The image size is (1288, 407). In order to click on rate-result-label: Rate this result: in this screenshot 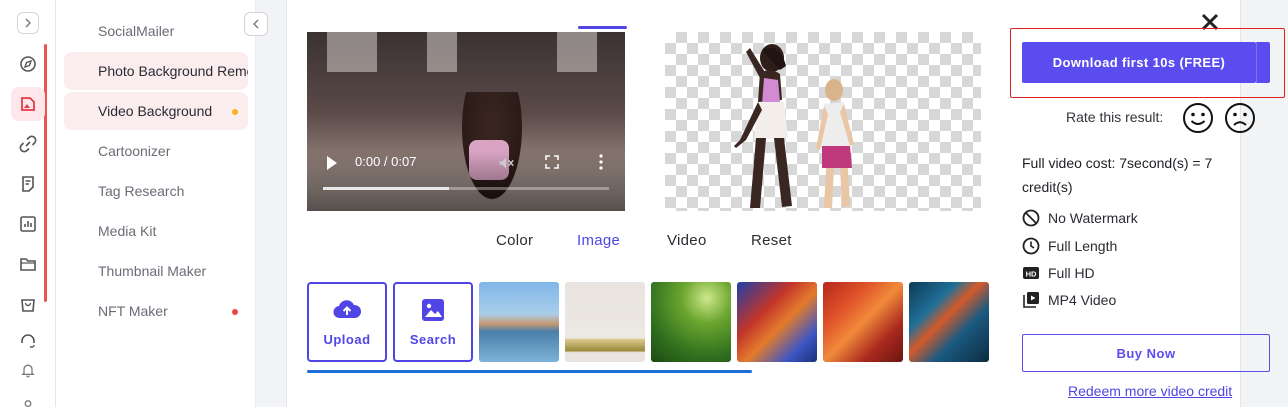, I will do `click(1115, 117)`.